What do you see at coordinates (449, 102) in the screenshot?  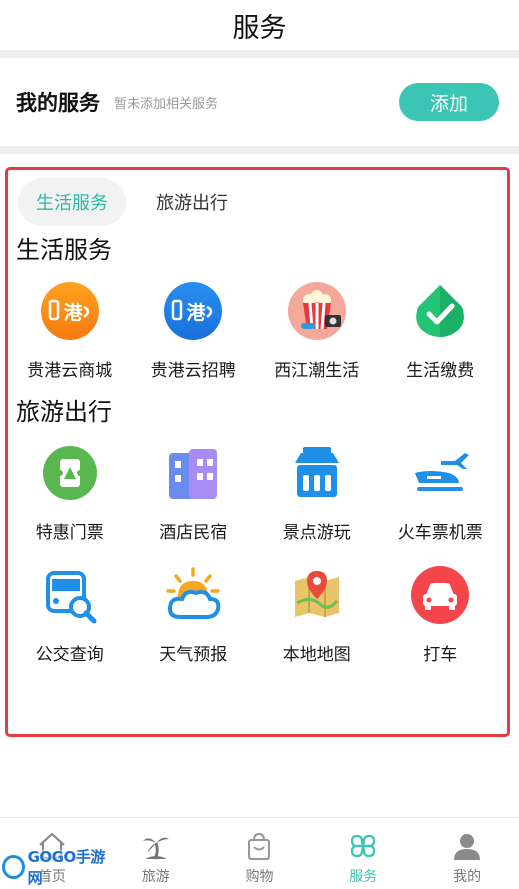 I see `add-service-button: 添加` at bounding box center [449, 102].